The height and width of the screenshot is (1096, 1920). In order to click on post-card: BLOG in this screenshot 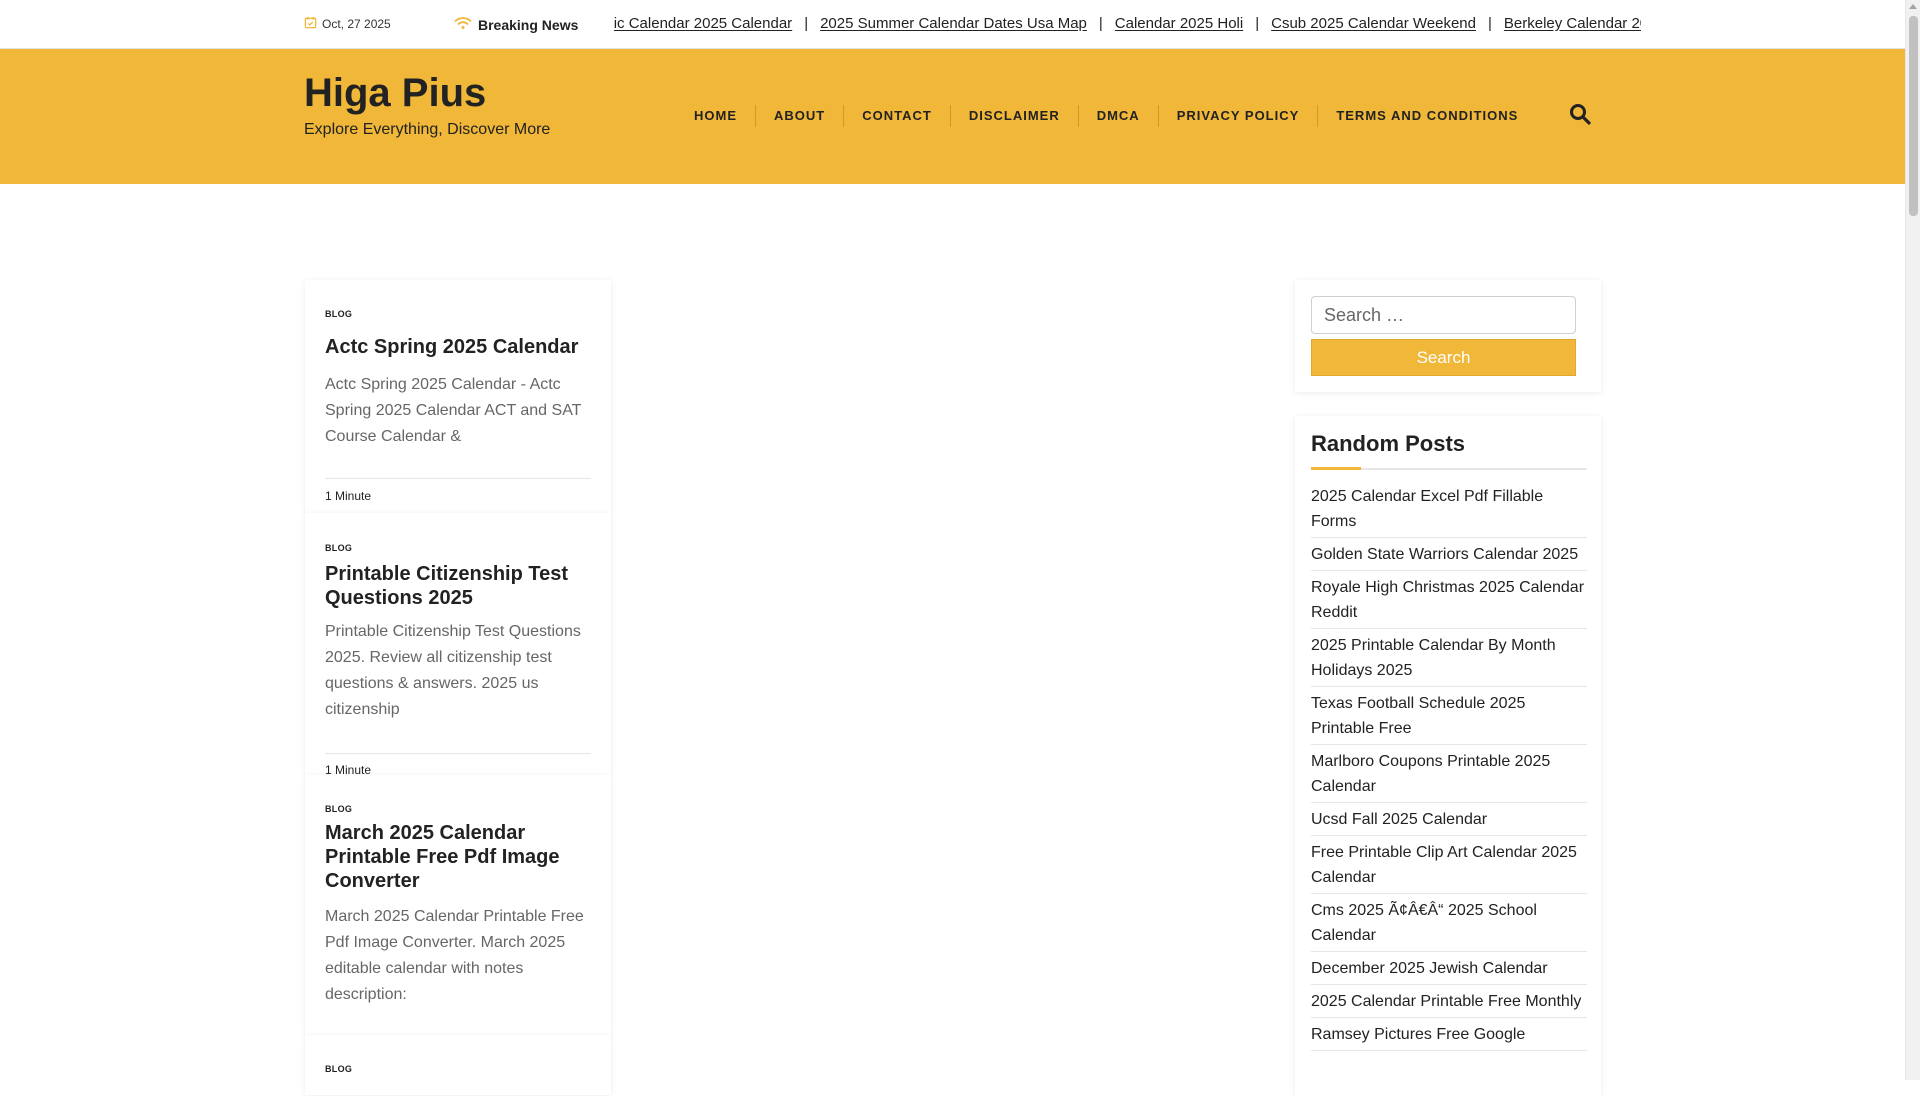, I will do `click(458, 1065)`.